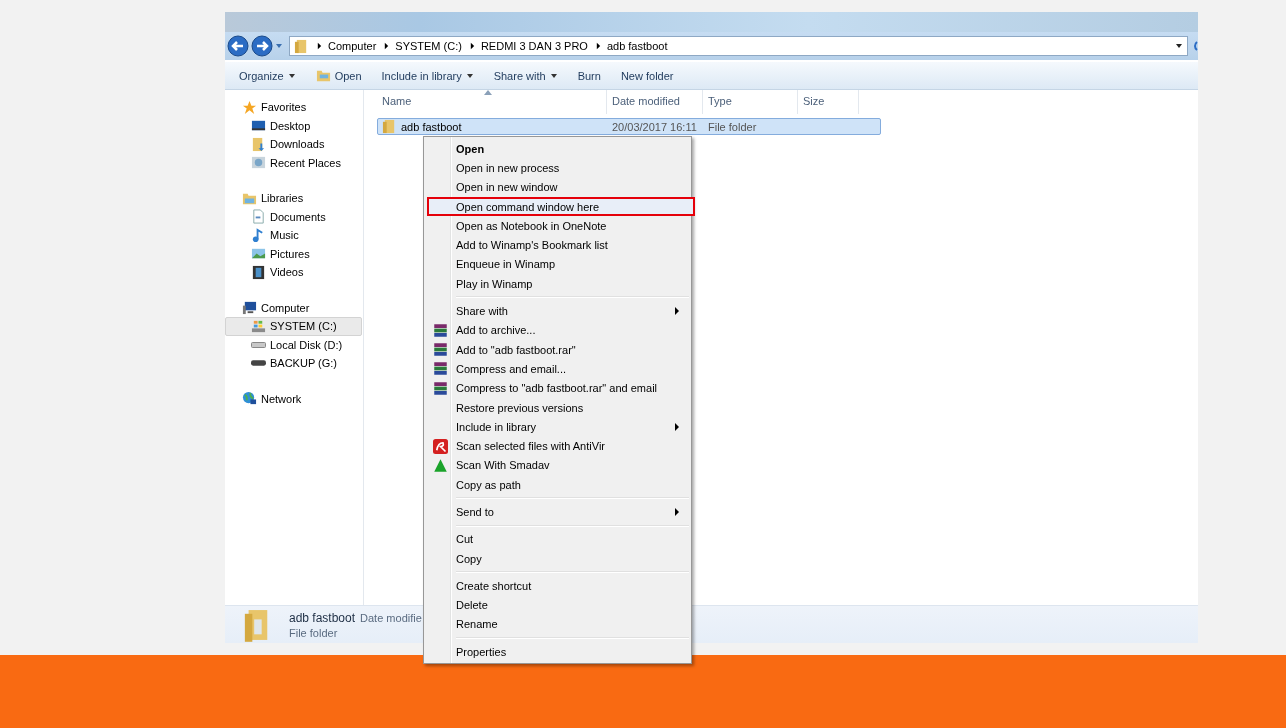 This screenshot has width=1286, height=728. What do you see at coordinates (557, 149) in the screenshot?
I see `menu-item: Open` at bounding box center [557, 149].